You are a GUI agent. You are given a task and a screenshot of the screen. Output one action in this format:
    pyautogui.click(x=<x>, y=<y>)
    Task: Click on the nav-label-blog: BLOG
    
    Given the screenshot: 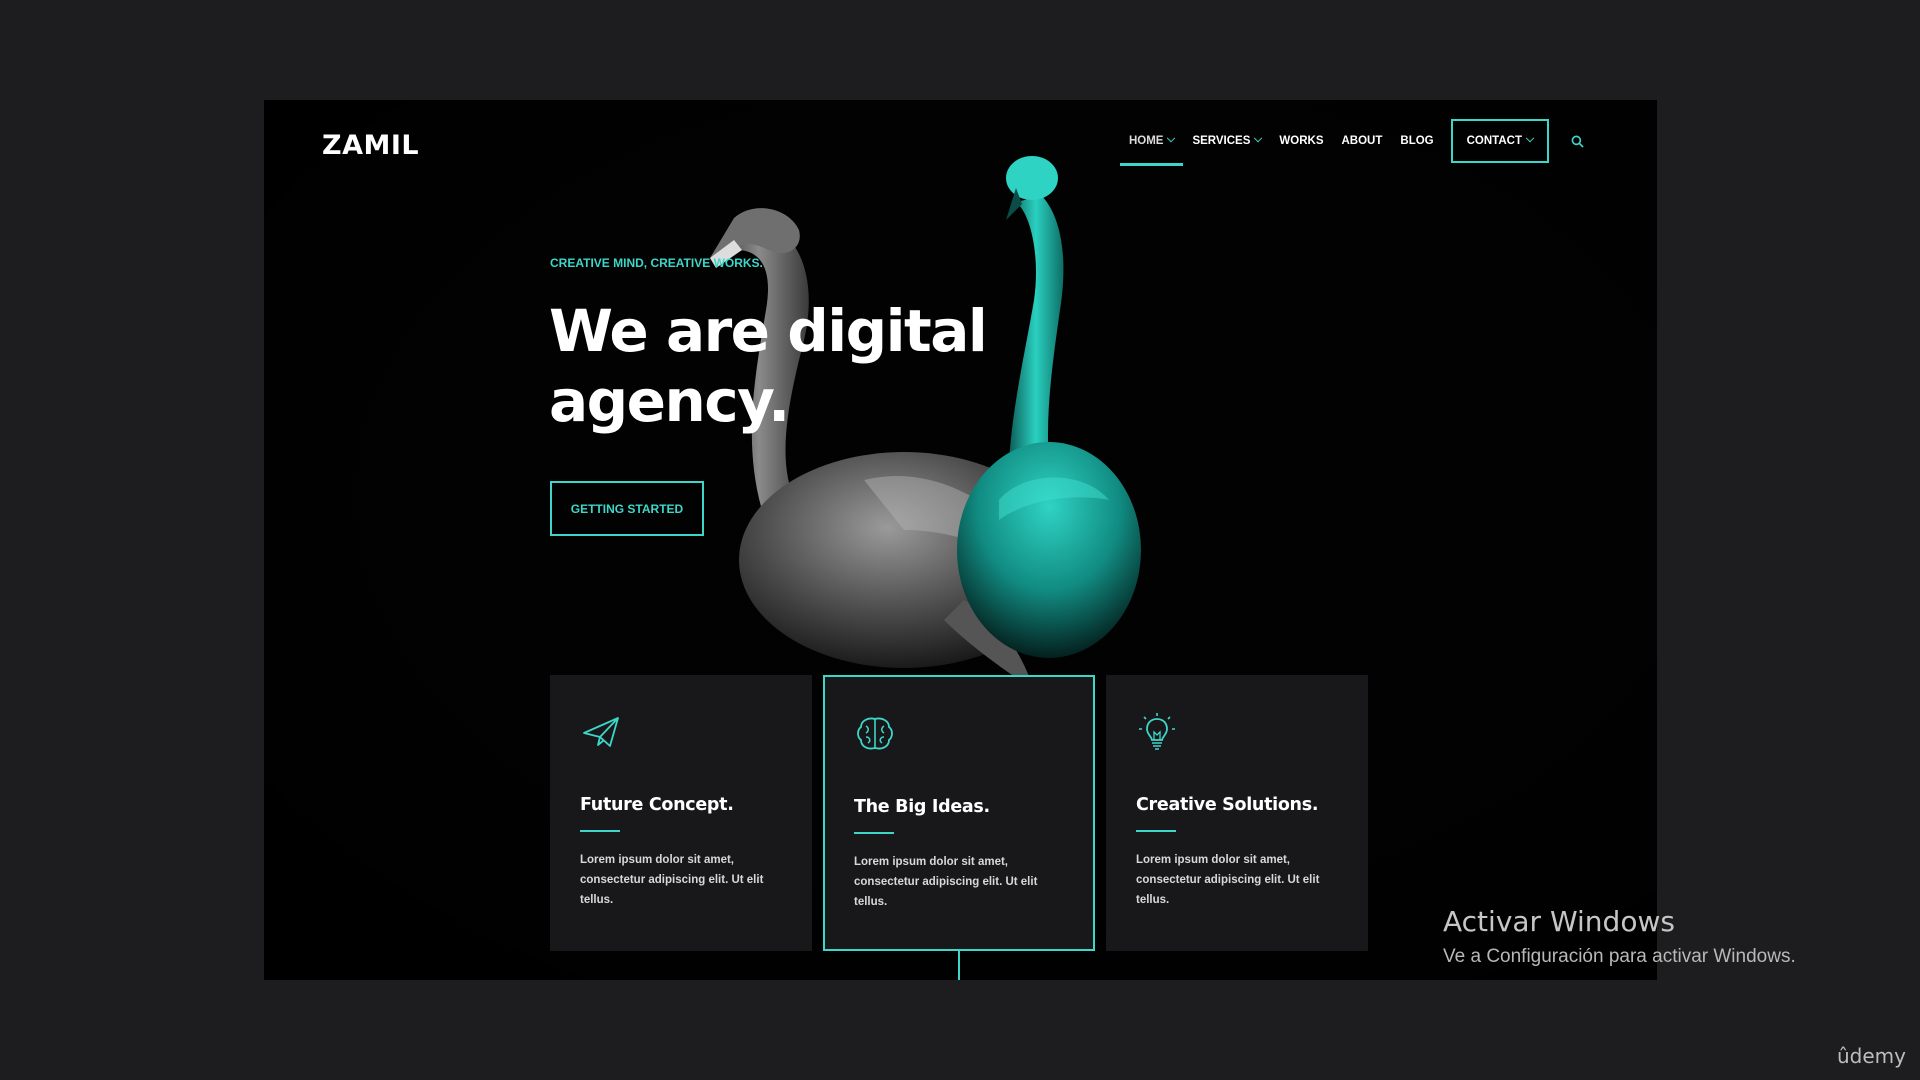 What is the action you would take?
    pyautogui.click(x=1417, y=141)
    